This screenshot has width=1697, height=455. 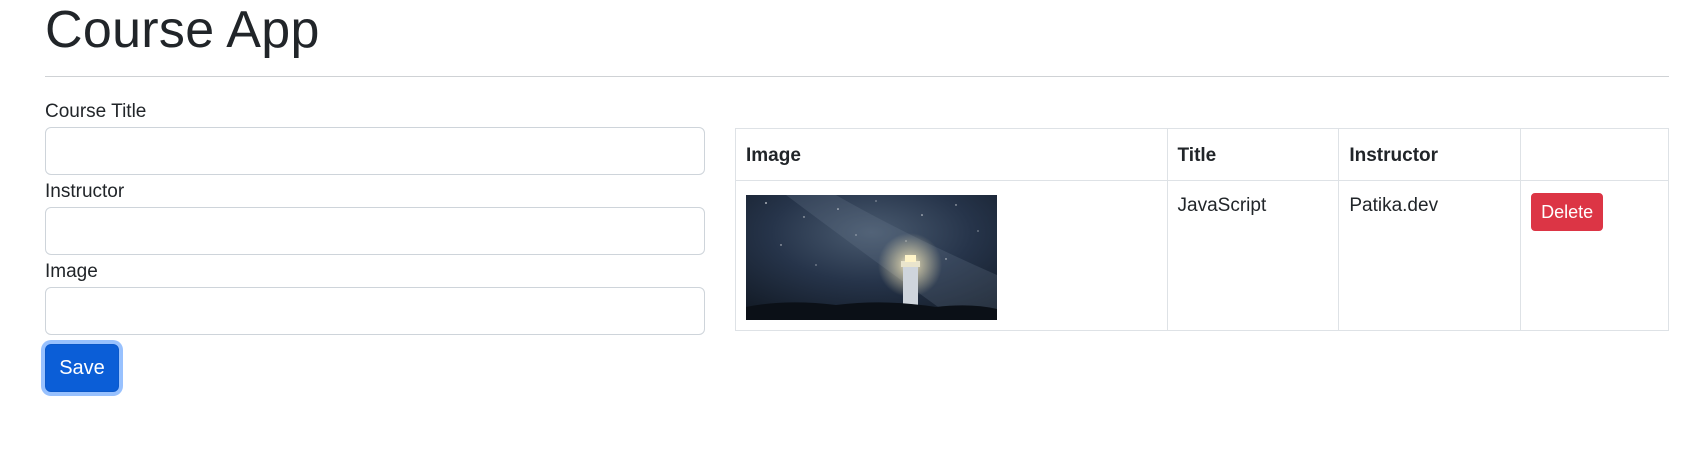 What do you see at coordinates (871, 257) in the screenshot?
I see `course-image` at bounding box center [871, 257].